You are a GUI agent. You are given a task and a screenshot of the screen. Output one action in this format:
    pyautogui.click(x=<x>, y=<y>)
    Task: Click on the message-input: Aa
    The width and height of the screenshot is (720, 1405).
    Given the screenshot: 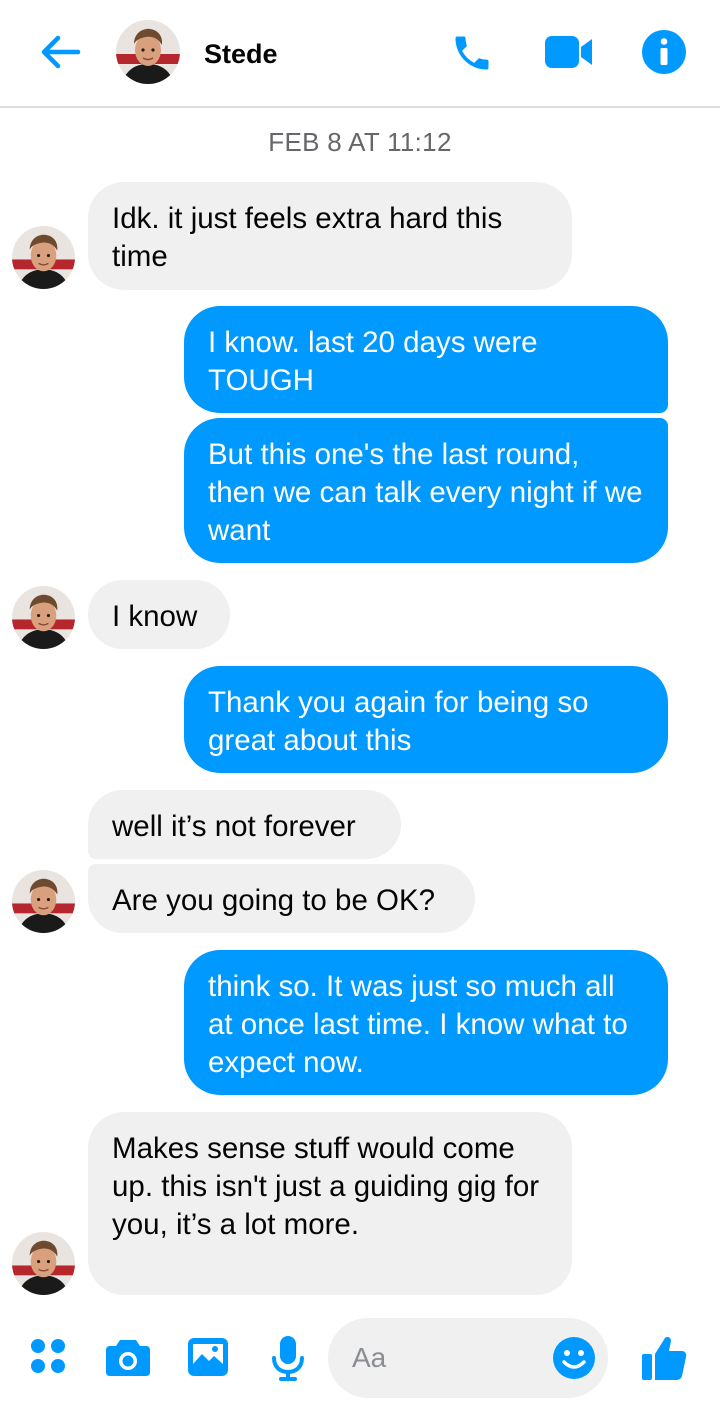 What is the action you would take?
    pyautogui.click(x=468, y=1358)
    